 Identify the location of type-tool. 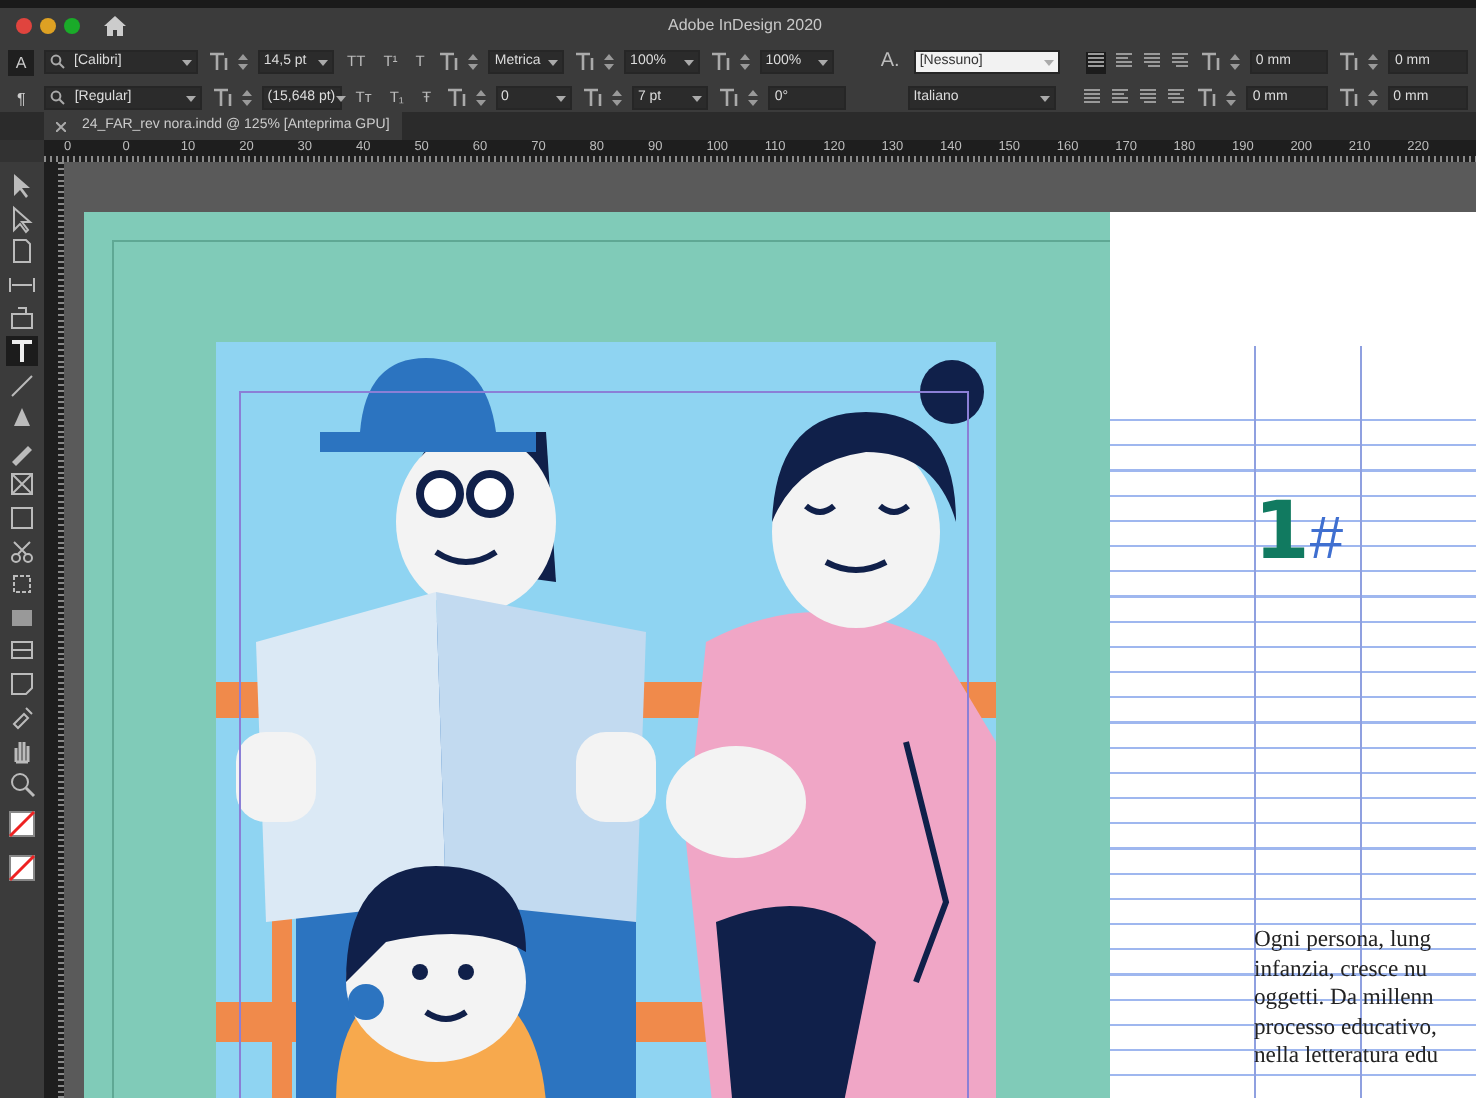
(22, 350).